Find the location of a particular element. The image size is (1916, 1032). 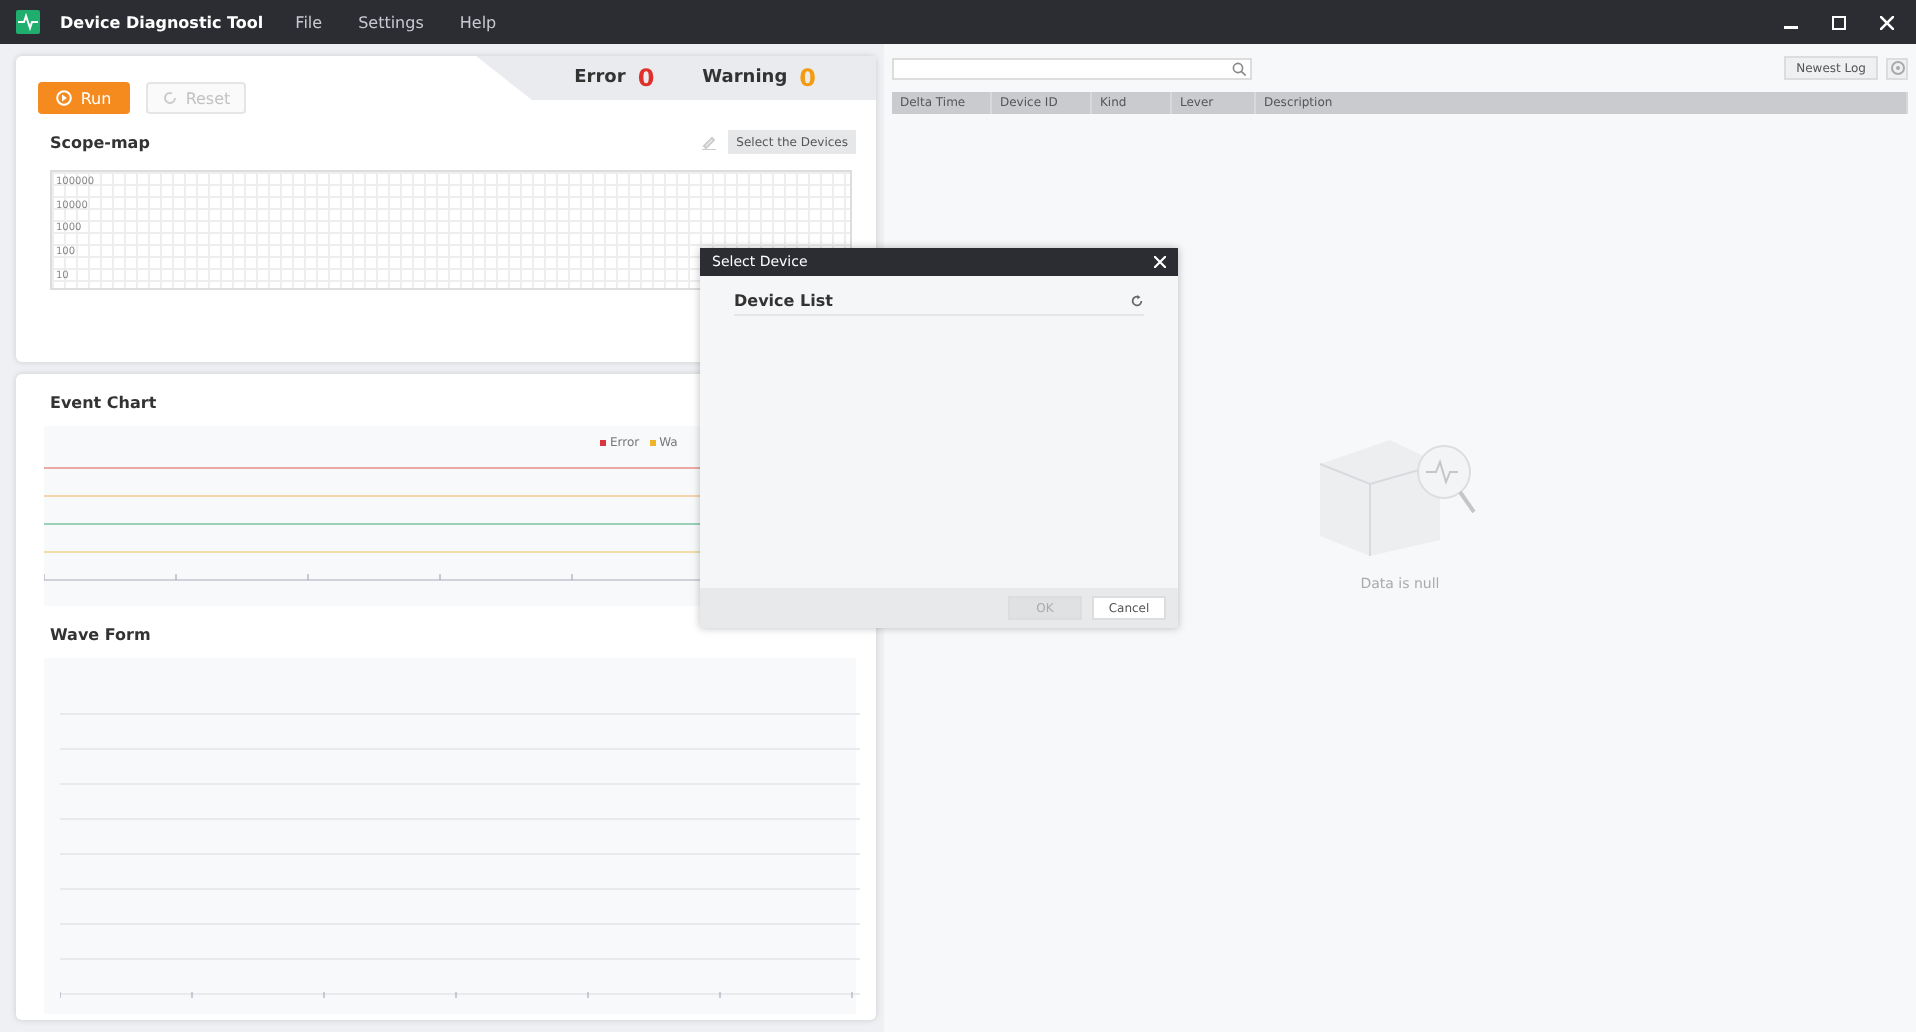

settings-icon is located at coordinates (1897, 68).